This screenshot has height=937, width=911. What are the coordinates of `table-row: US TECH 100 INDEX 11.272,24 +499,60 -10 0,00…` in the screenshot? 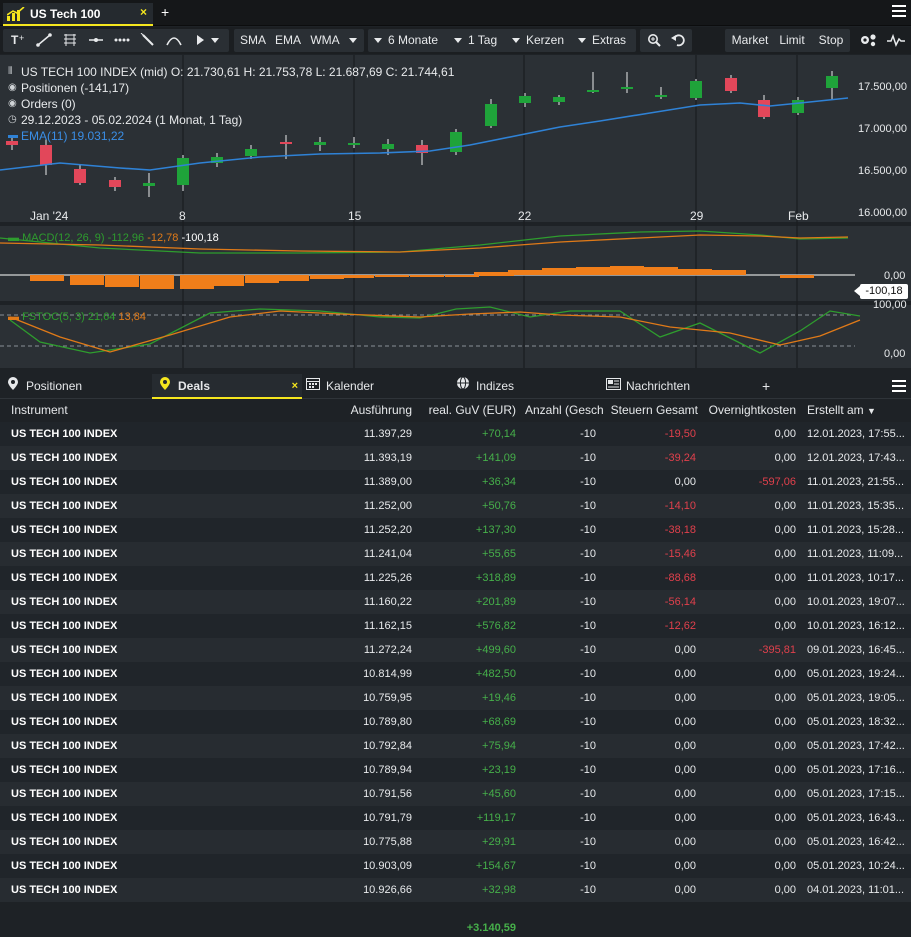 It's located at (455, 650).